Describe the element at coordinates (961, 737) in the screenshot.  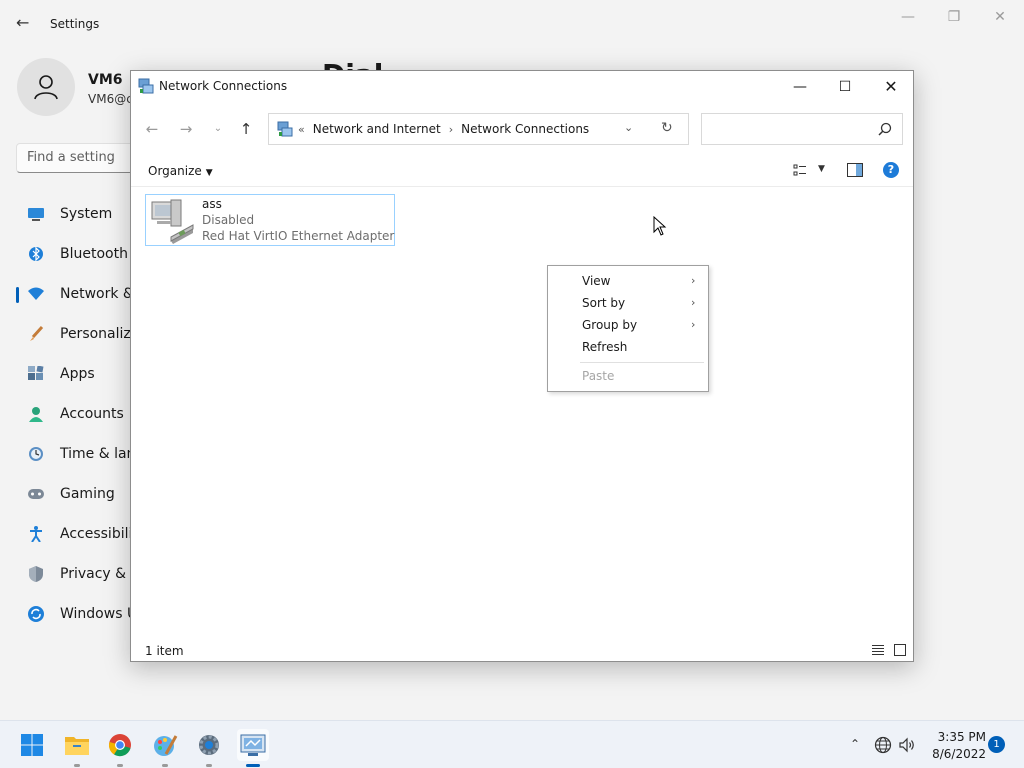
I see `clock-time: 3:35 PM` at that location.